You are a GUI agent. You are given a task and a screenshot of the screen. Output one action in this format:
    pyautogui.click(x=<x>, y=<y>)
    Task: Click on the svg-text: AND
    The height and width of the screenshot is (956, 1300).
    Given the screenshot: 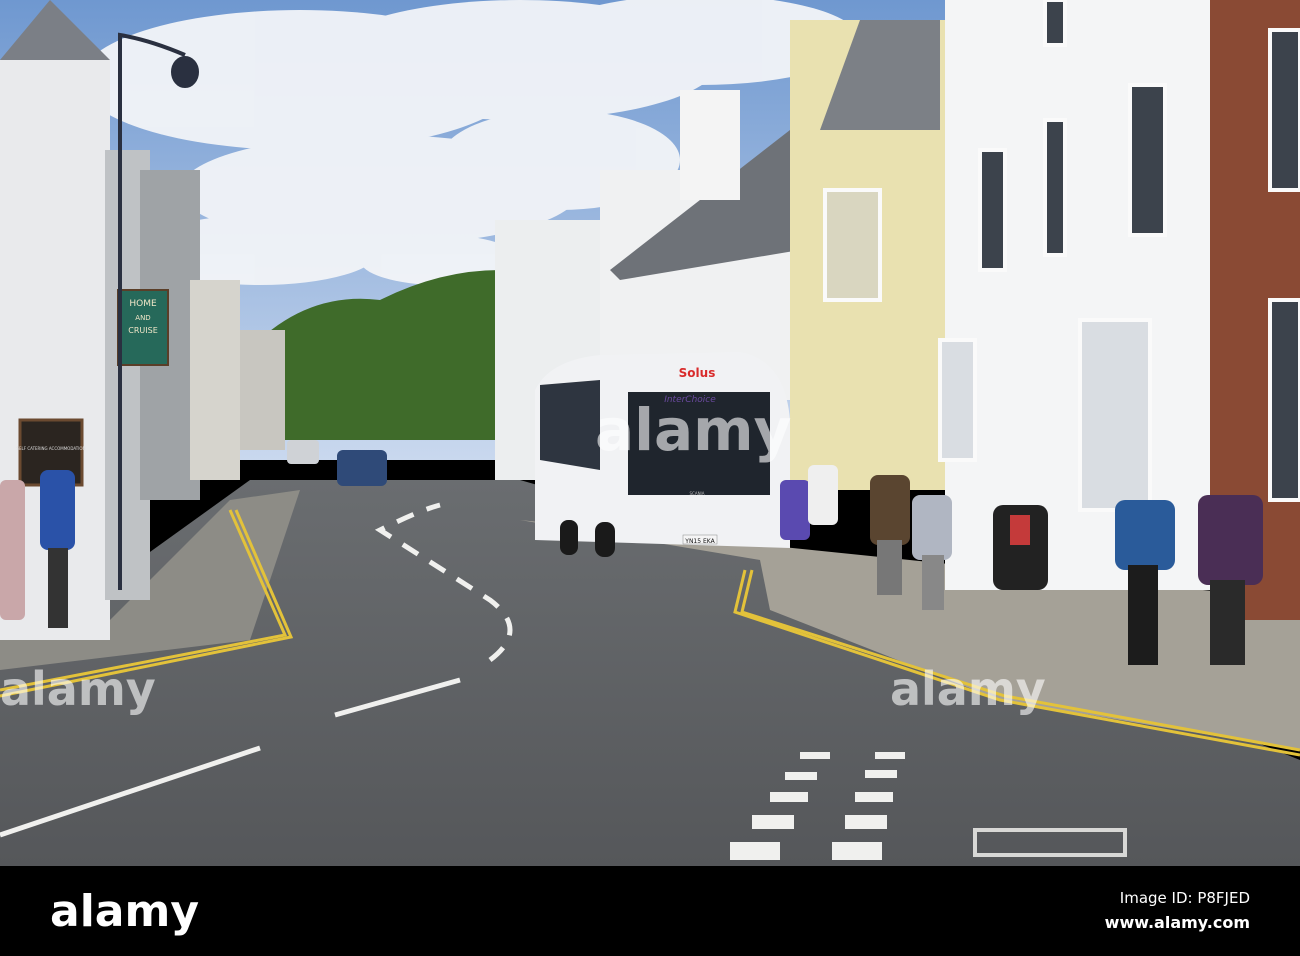 What is the action you would take?
    pyautogui.click(x=142, y=318)
    